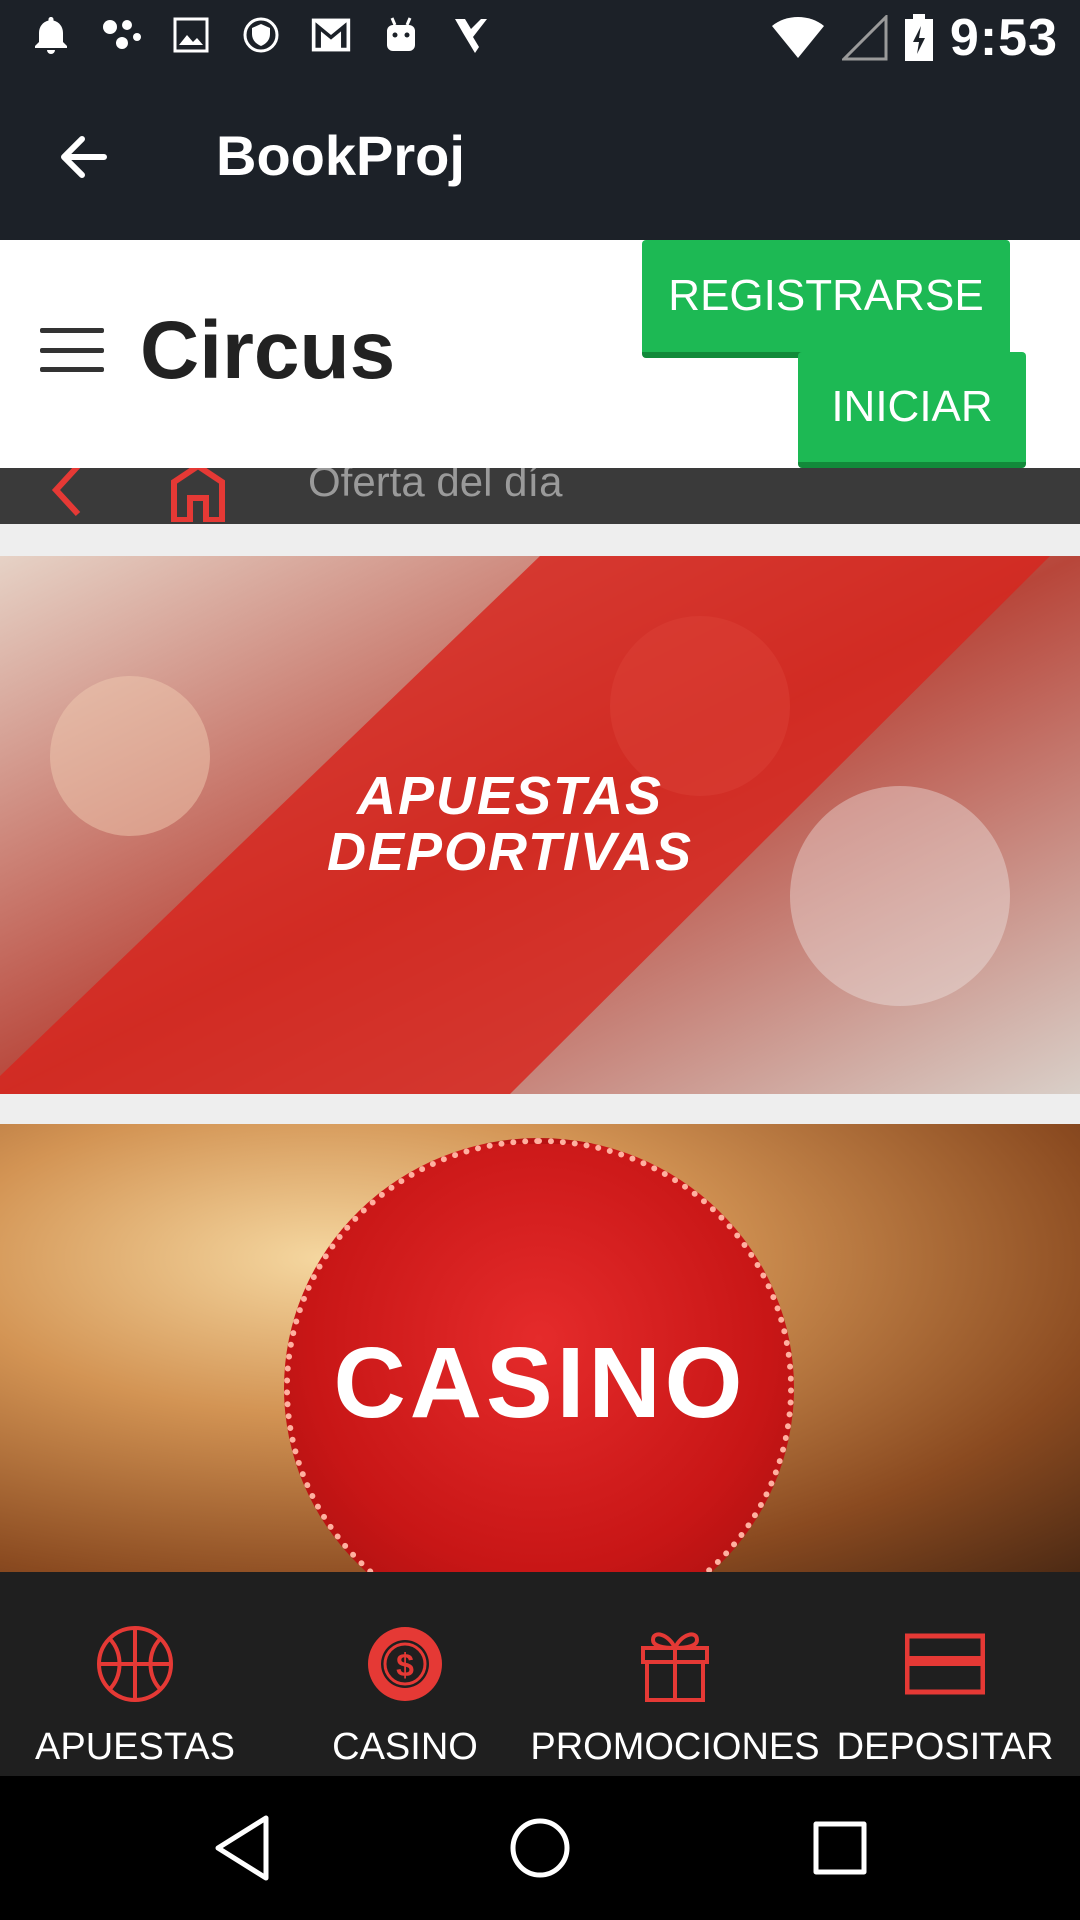 The width and height of the screenshot is (1080, 1920). I want to click on chevron-left-icon, so click(68, 496).